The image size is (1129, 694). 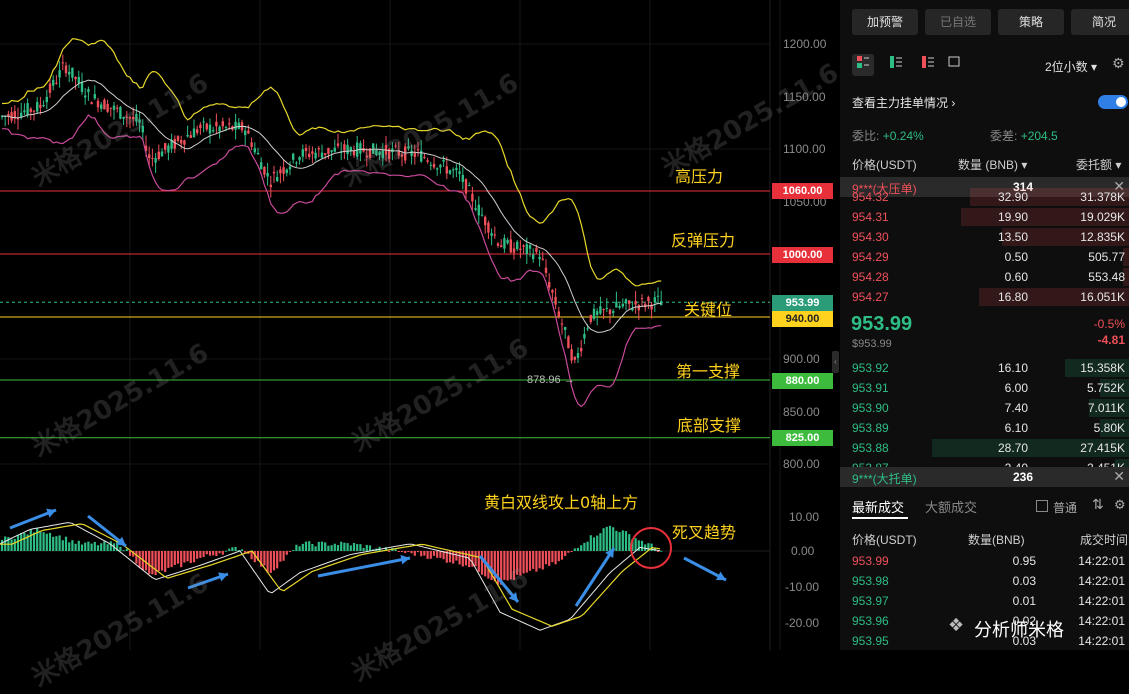 I want to click on normal-checkbox, so click(x=1042, y=506).